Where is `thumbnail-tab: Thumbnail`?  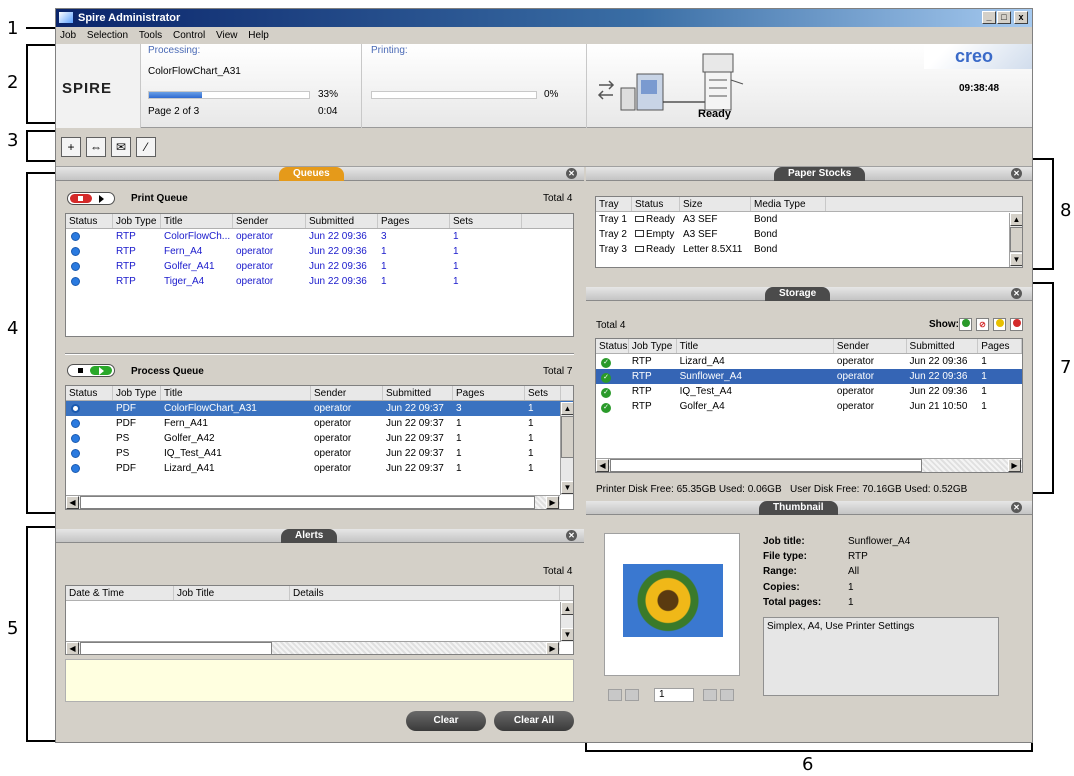
thumbnail-tab: Thumbnail is located at coordinates (798, 508).